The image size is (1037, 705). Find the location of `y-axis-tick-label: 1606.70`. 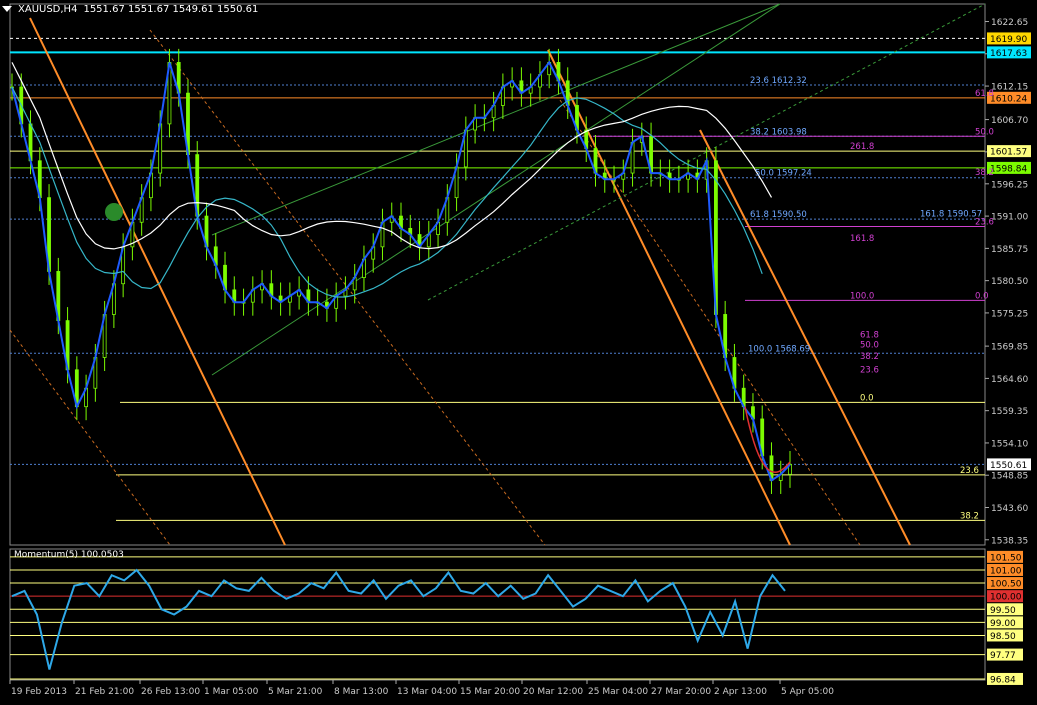

y-axis-tick-label: 1606.70 is located at coordinates (1009, 121).